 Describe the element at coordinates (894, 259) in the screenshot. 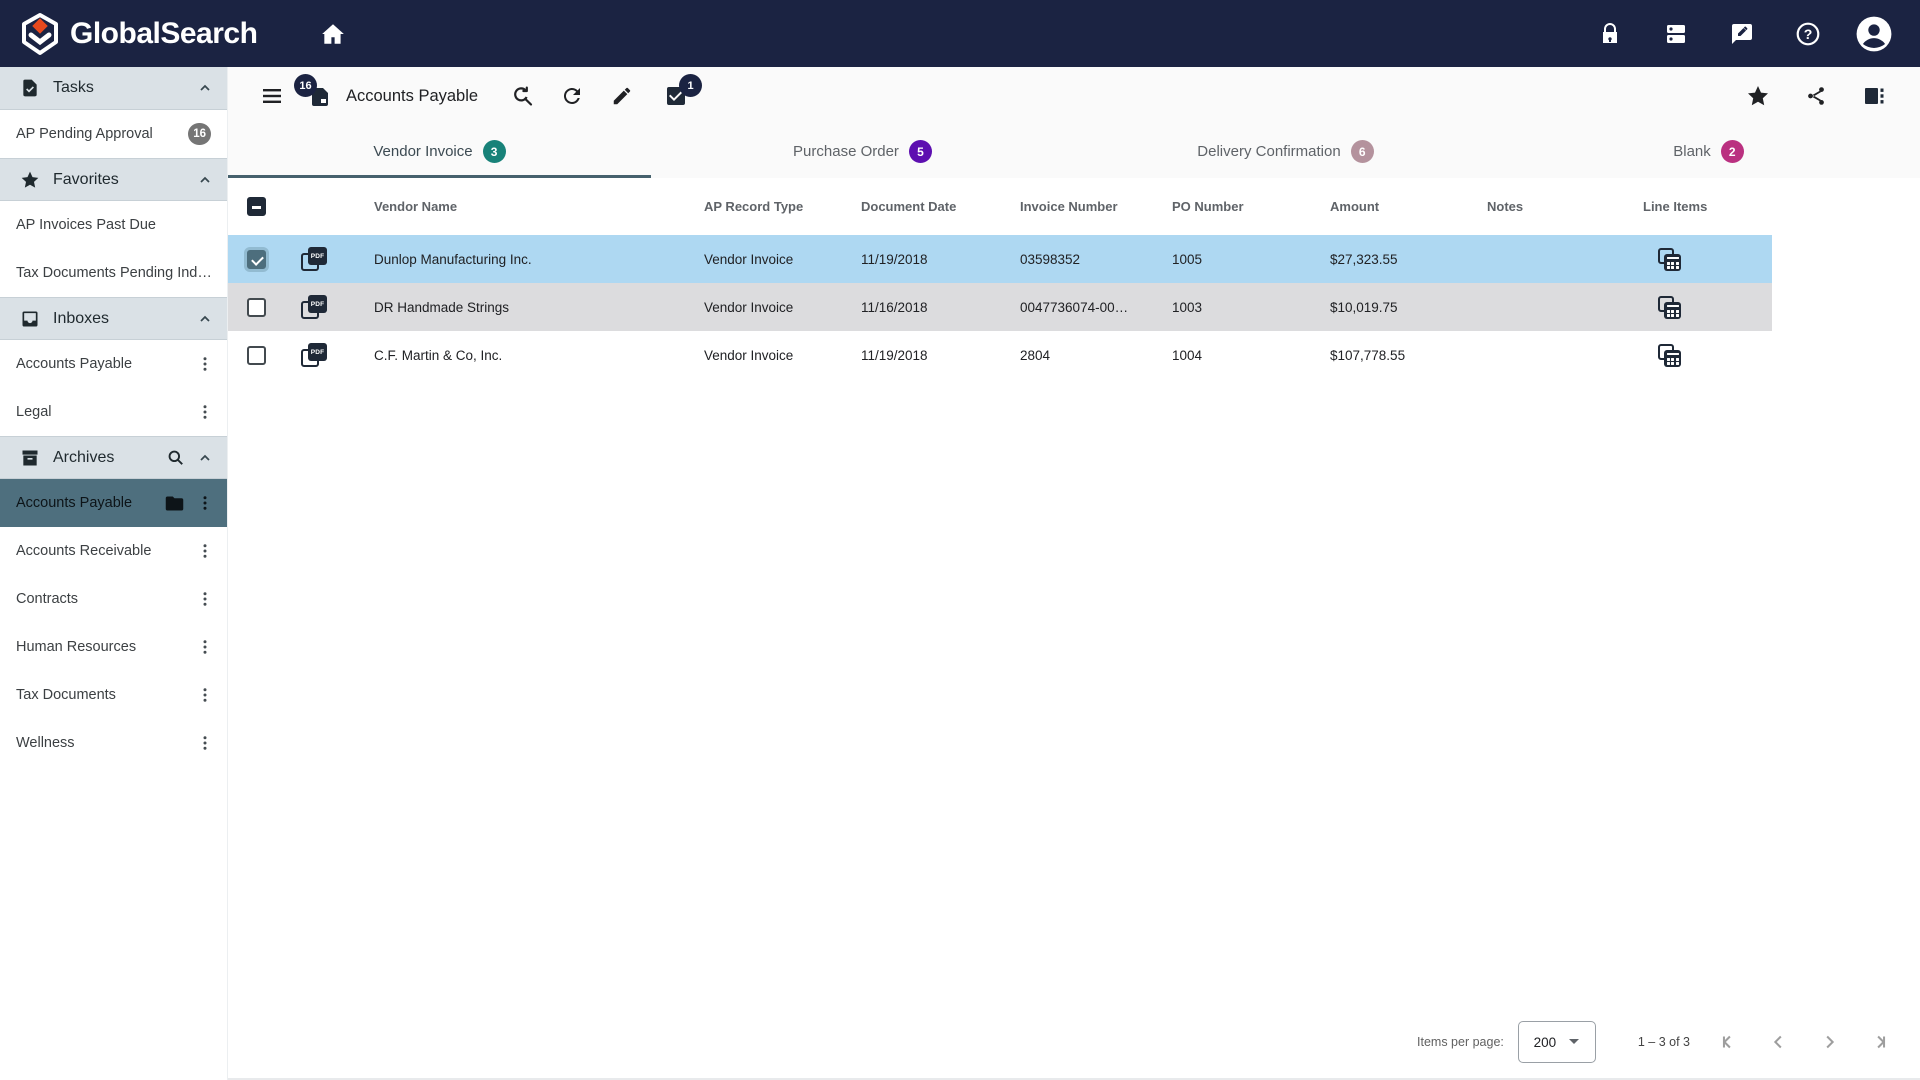

I see `cell-document-date: 11/19/2018` at that location.